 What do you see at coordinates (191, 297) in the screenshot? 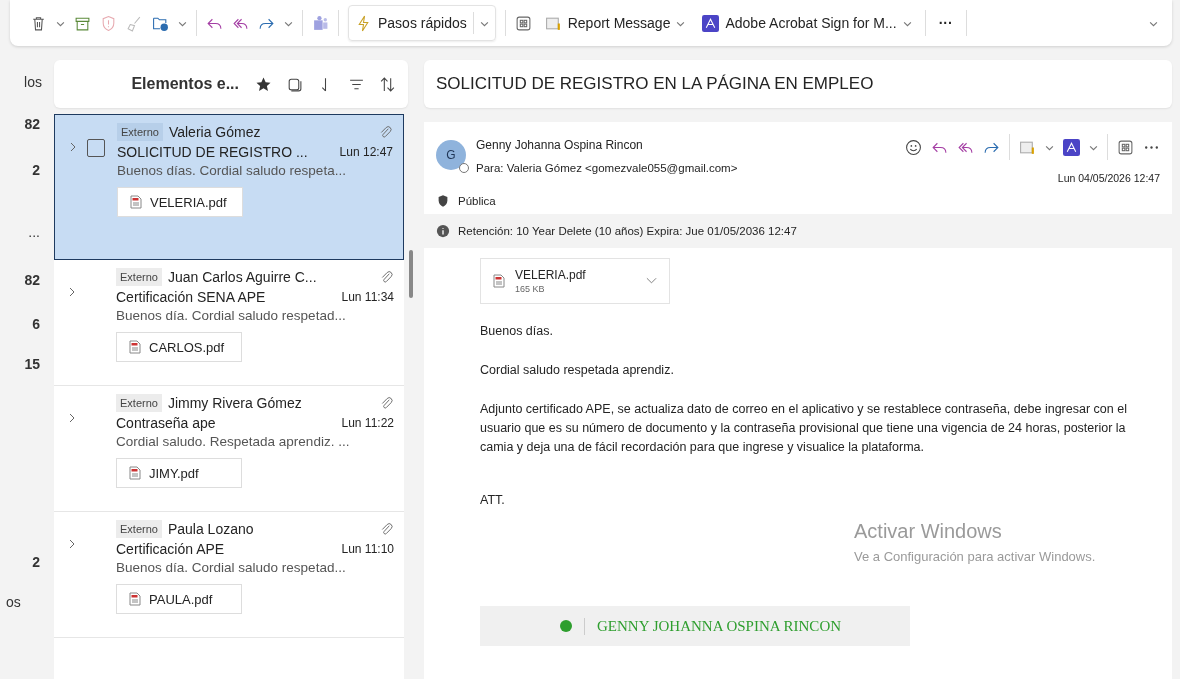
I see `message-subject: Certificación SENA APE` at bounding box center [191, 297].